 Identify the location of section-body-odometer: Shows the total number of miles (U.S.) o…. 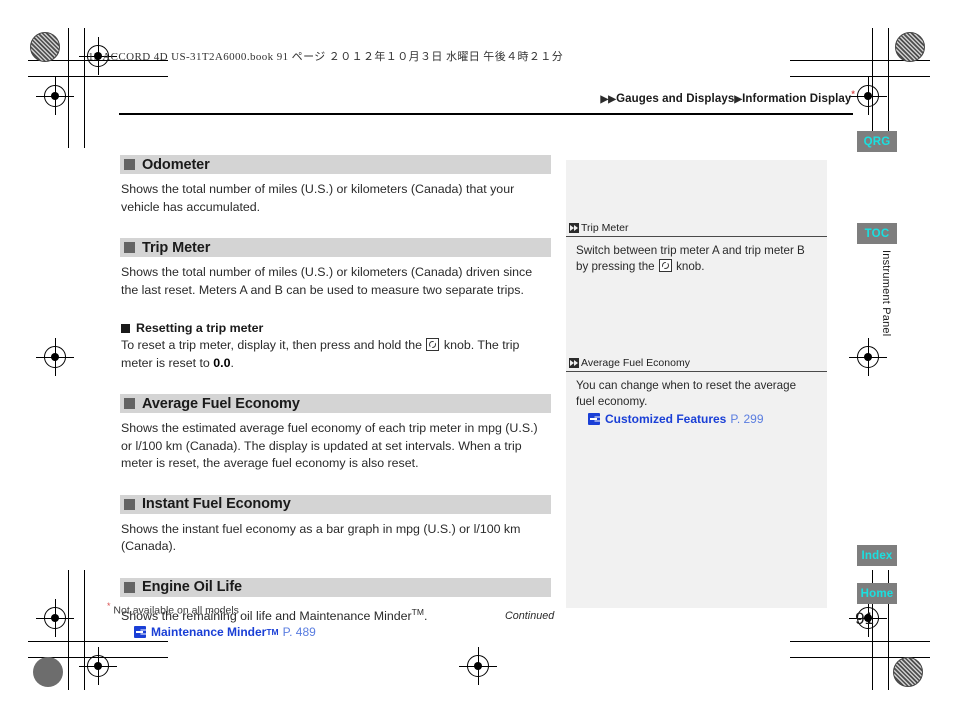
(318, 198).